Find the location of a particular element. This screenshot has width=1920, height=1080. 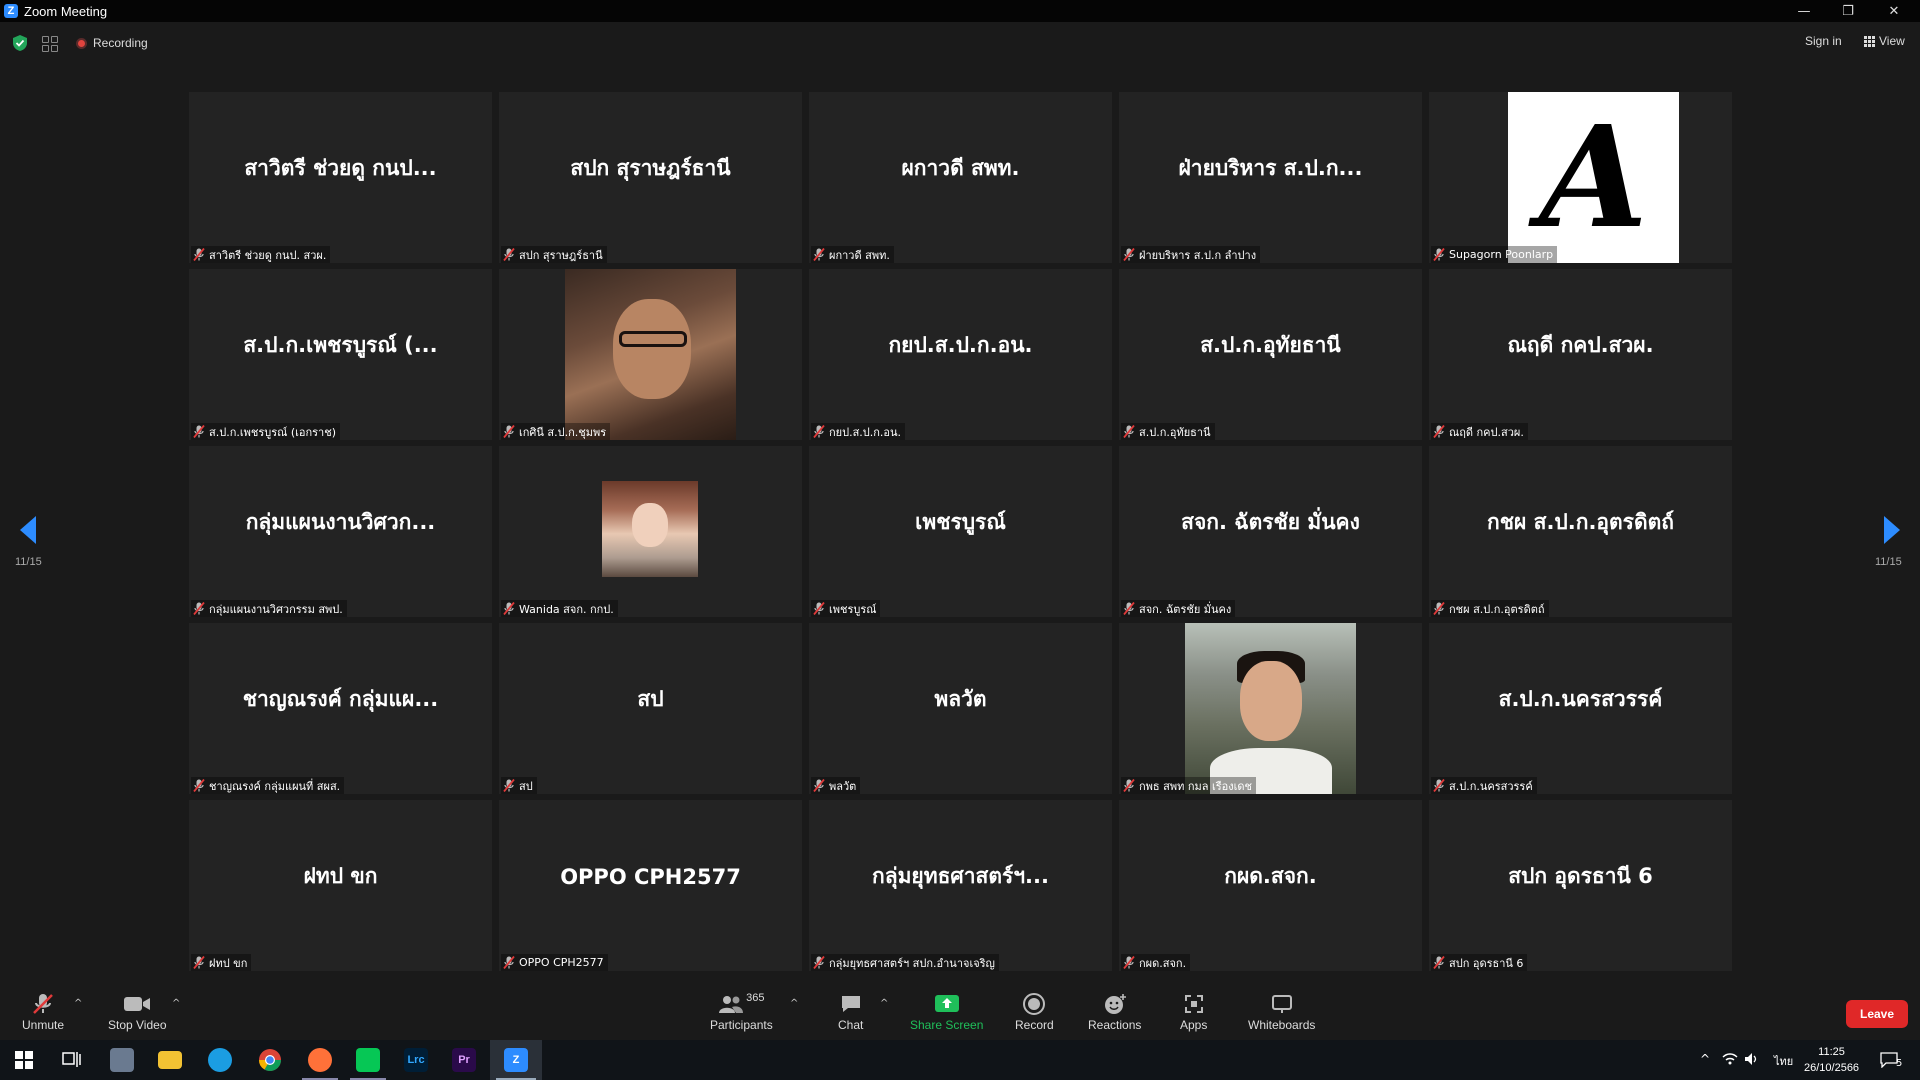

participant-name-label: ฝ่ายบริหาร ส.ป.ก ลำปาง is located at coordinates (1191, 254).